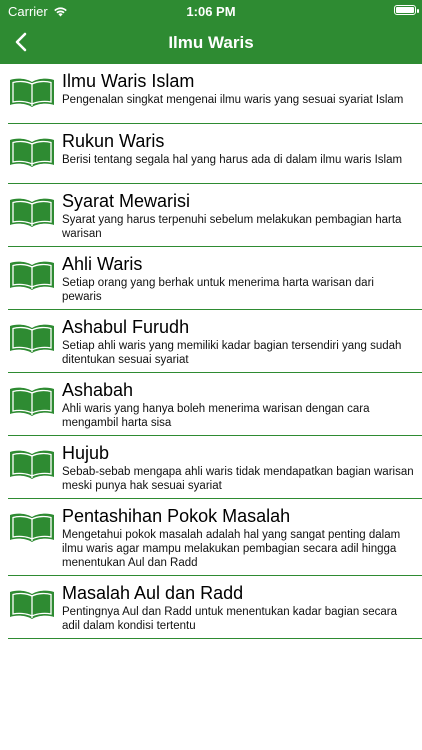 The height and width of the screenshot is (750, 422). I want to click on page-title: Ilmu Waris, so click(211, 42).